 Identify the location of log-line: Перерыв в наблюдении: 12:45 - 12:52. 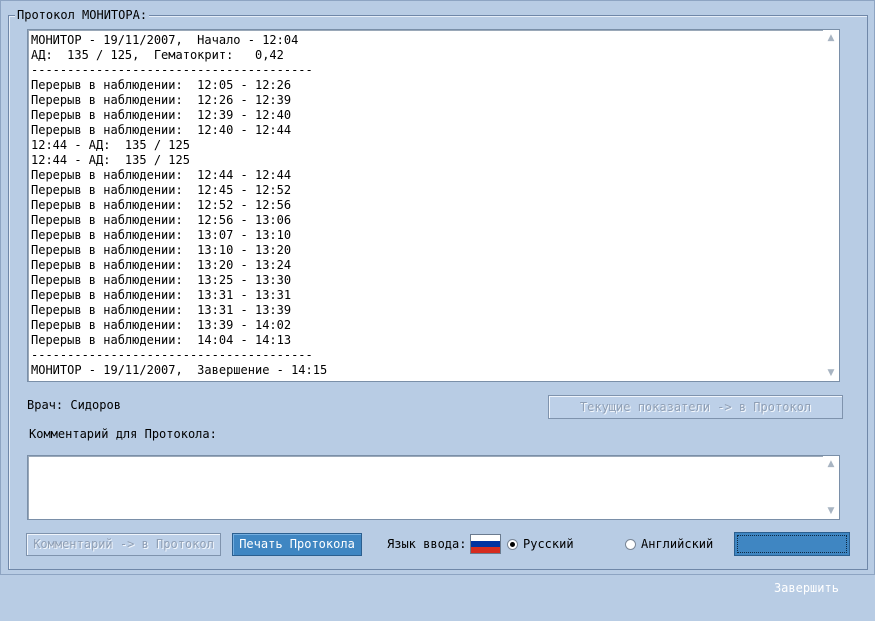
(161, 190).